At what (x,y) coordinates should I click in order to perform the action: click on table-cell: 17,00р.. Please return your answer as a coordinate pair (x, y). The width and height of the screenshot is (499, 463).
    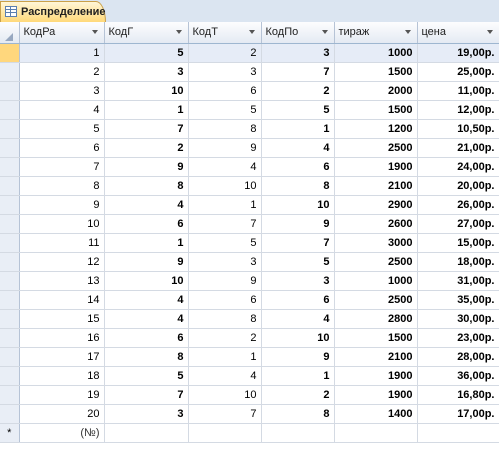
    Looking at the image, I should click on (458, 414).